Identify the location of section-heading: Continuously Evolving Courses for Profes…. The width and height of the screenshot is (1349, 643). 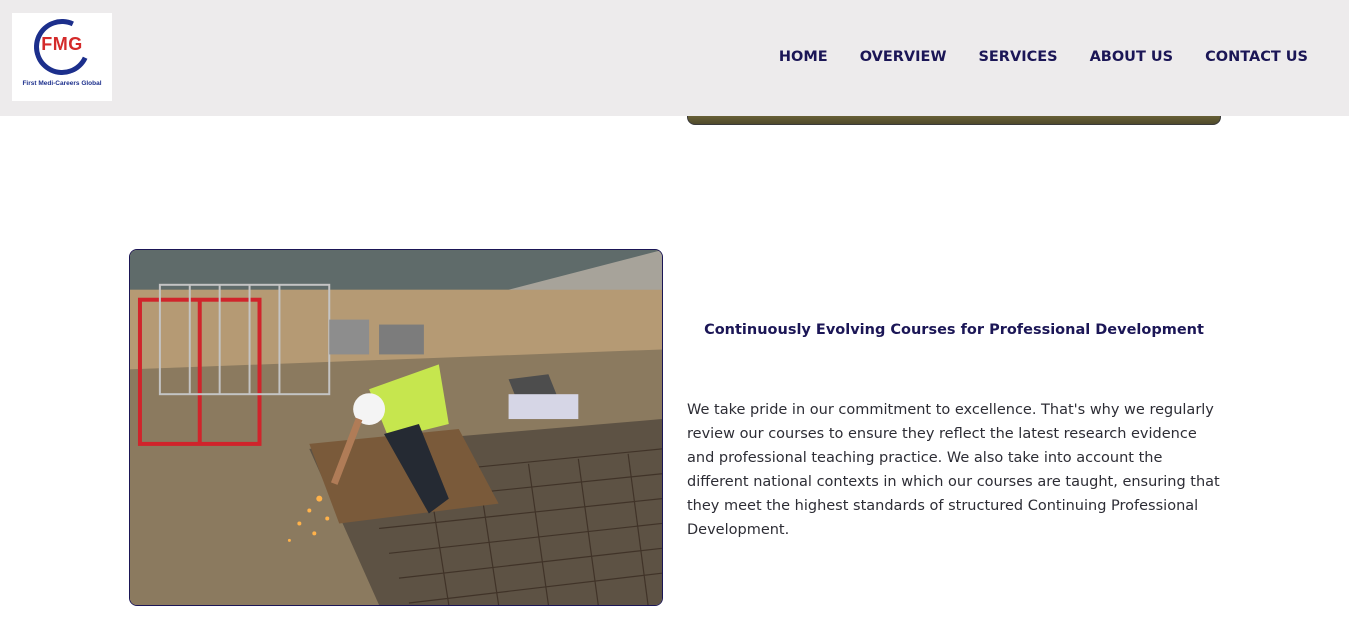
(954, 330).